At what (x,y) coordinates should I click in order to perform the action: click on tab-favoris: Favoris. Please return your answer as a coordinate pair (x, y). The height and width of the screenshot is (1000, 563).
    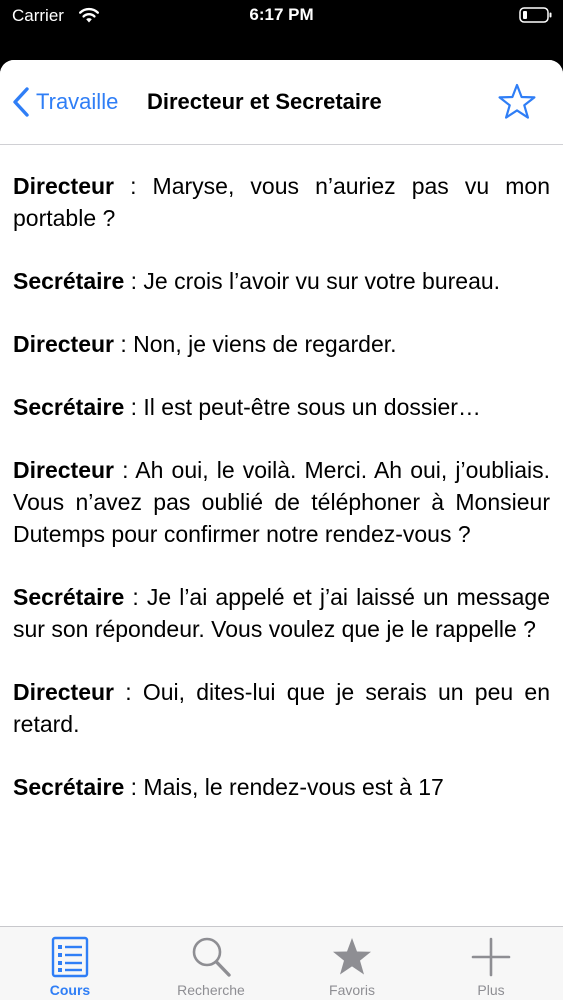
    Looking at the image, I should click on (352, 963).